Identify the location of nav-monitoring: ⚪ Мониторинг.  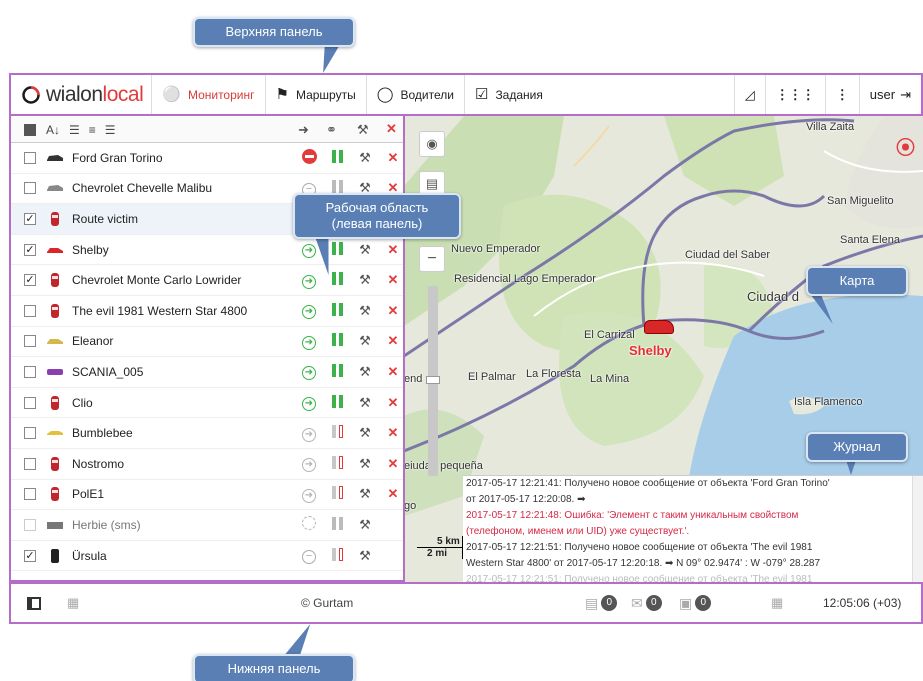
(209, 94).